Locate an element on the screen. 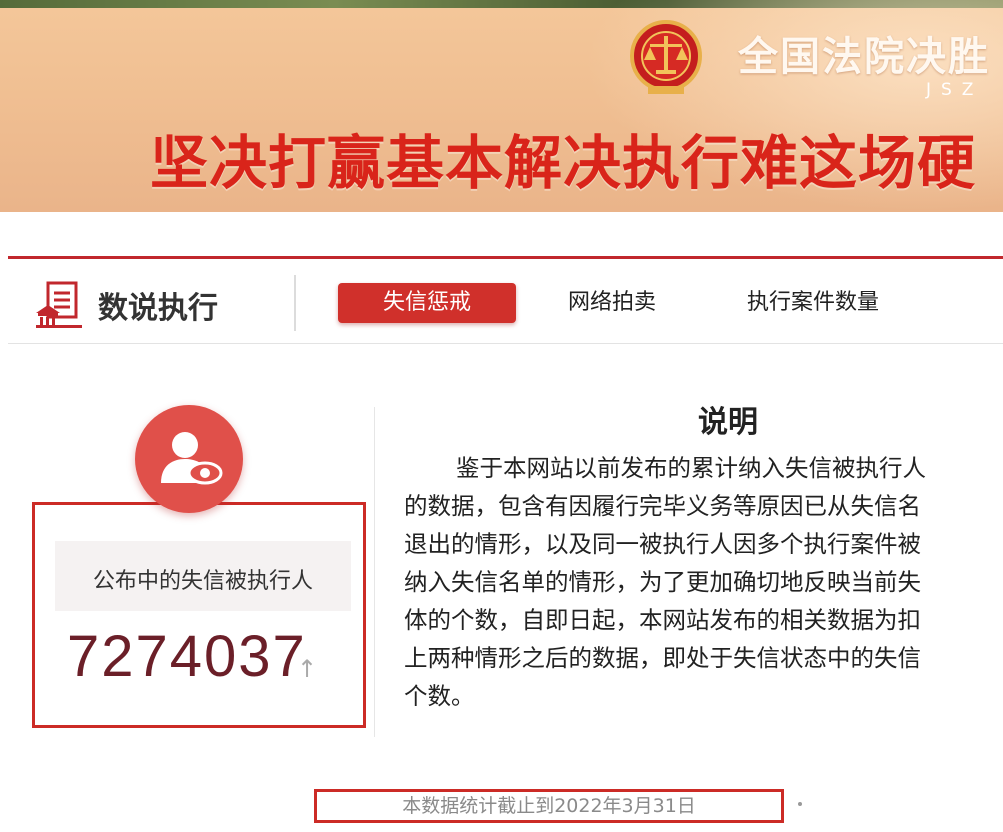 This screenshot has width=1003, height=832. court-emblem-icon is located at coordinates (666, 57).